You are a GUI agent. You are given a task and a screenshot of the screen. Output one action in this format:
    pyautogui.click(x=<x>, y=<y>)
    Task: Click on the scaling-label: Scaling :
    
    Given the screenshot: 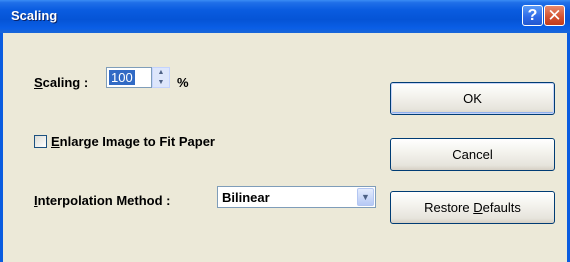 What is the action you would take?
    pyautogui.click(x=61, y=82)
    